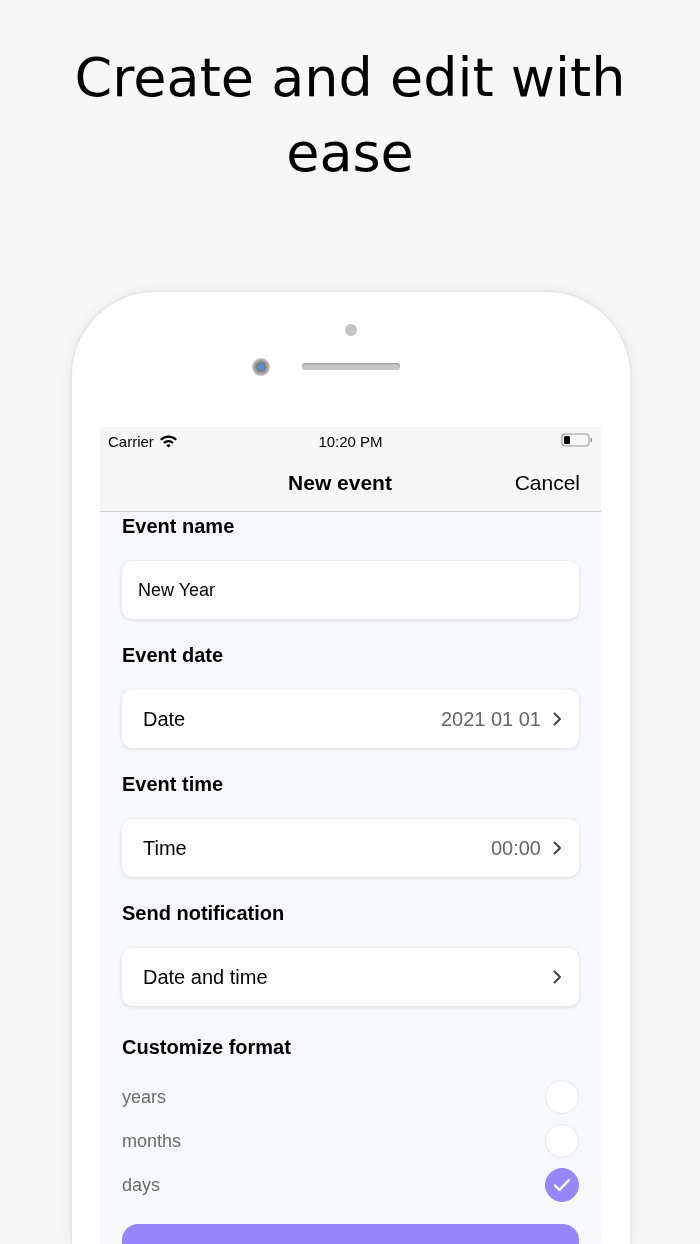  I want to click on checkbox, so click(562, 1185).